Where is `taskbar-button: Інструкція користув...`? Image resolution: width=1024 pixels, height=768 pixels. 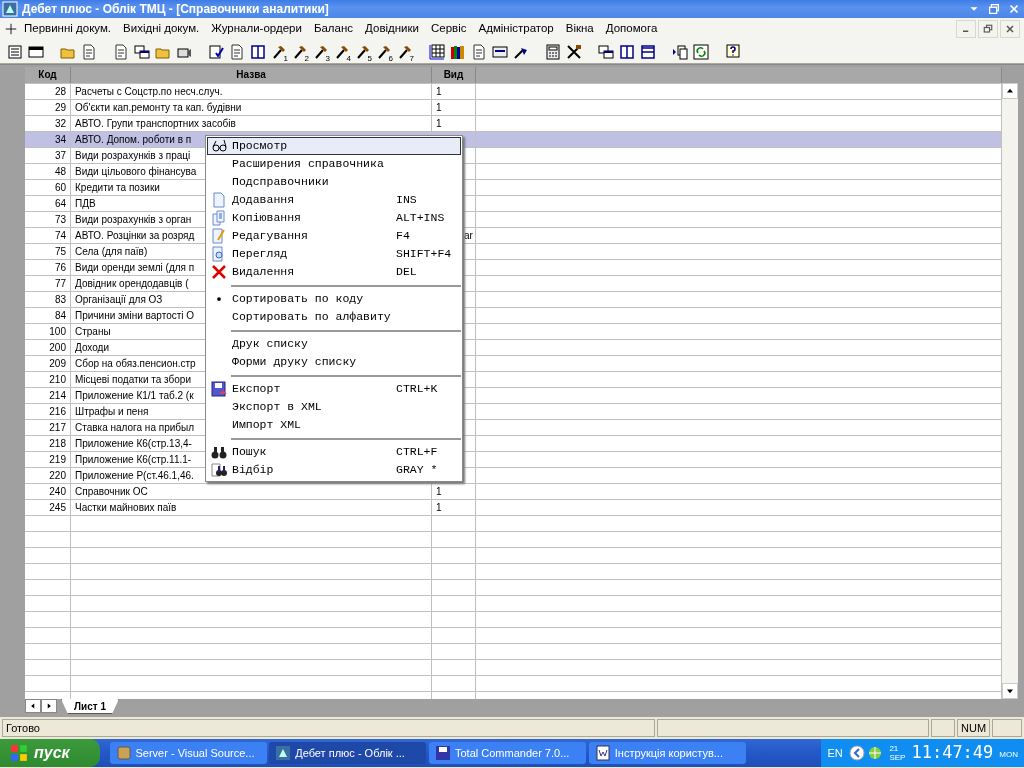 taskbar-button: Інструкція користув... is located at coordinates (667, 753).